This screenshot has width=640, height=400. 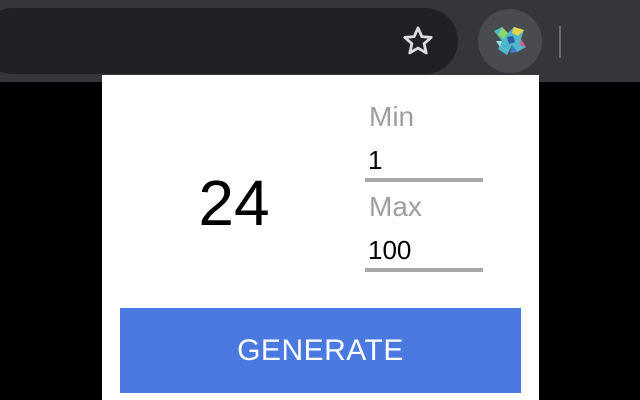 I want to click on max-label: Max, so click(x=395, y=206).